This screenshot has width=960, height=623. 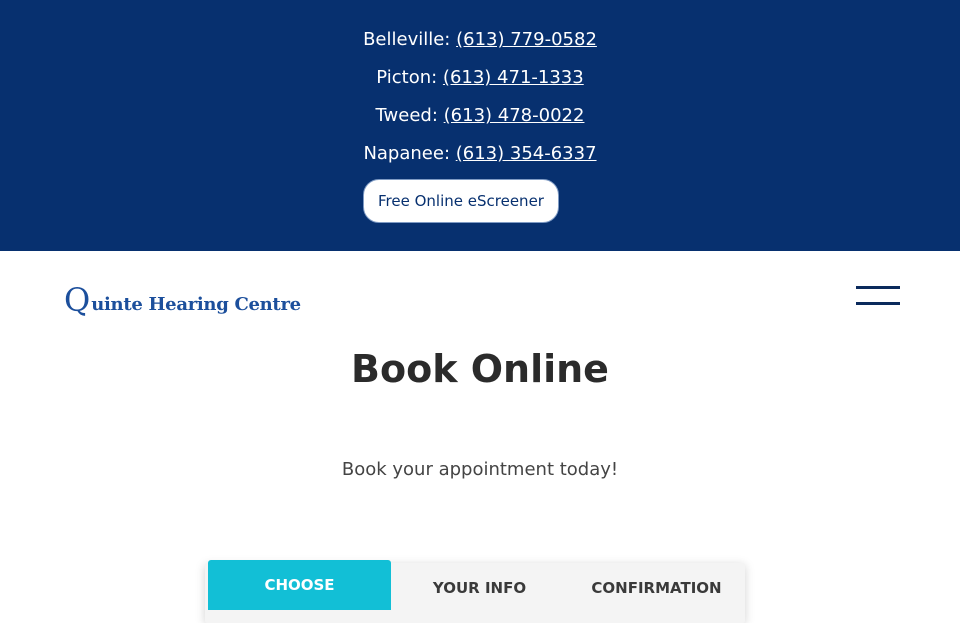 What do you see at coordinates (407, 77) in the screenshot?
I see `location-label: Picton:` at bounding box center [407, 77].